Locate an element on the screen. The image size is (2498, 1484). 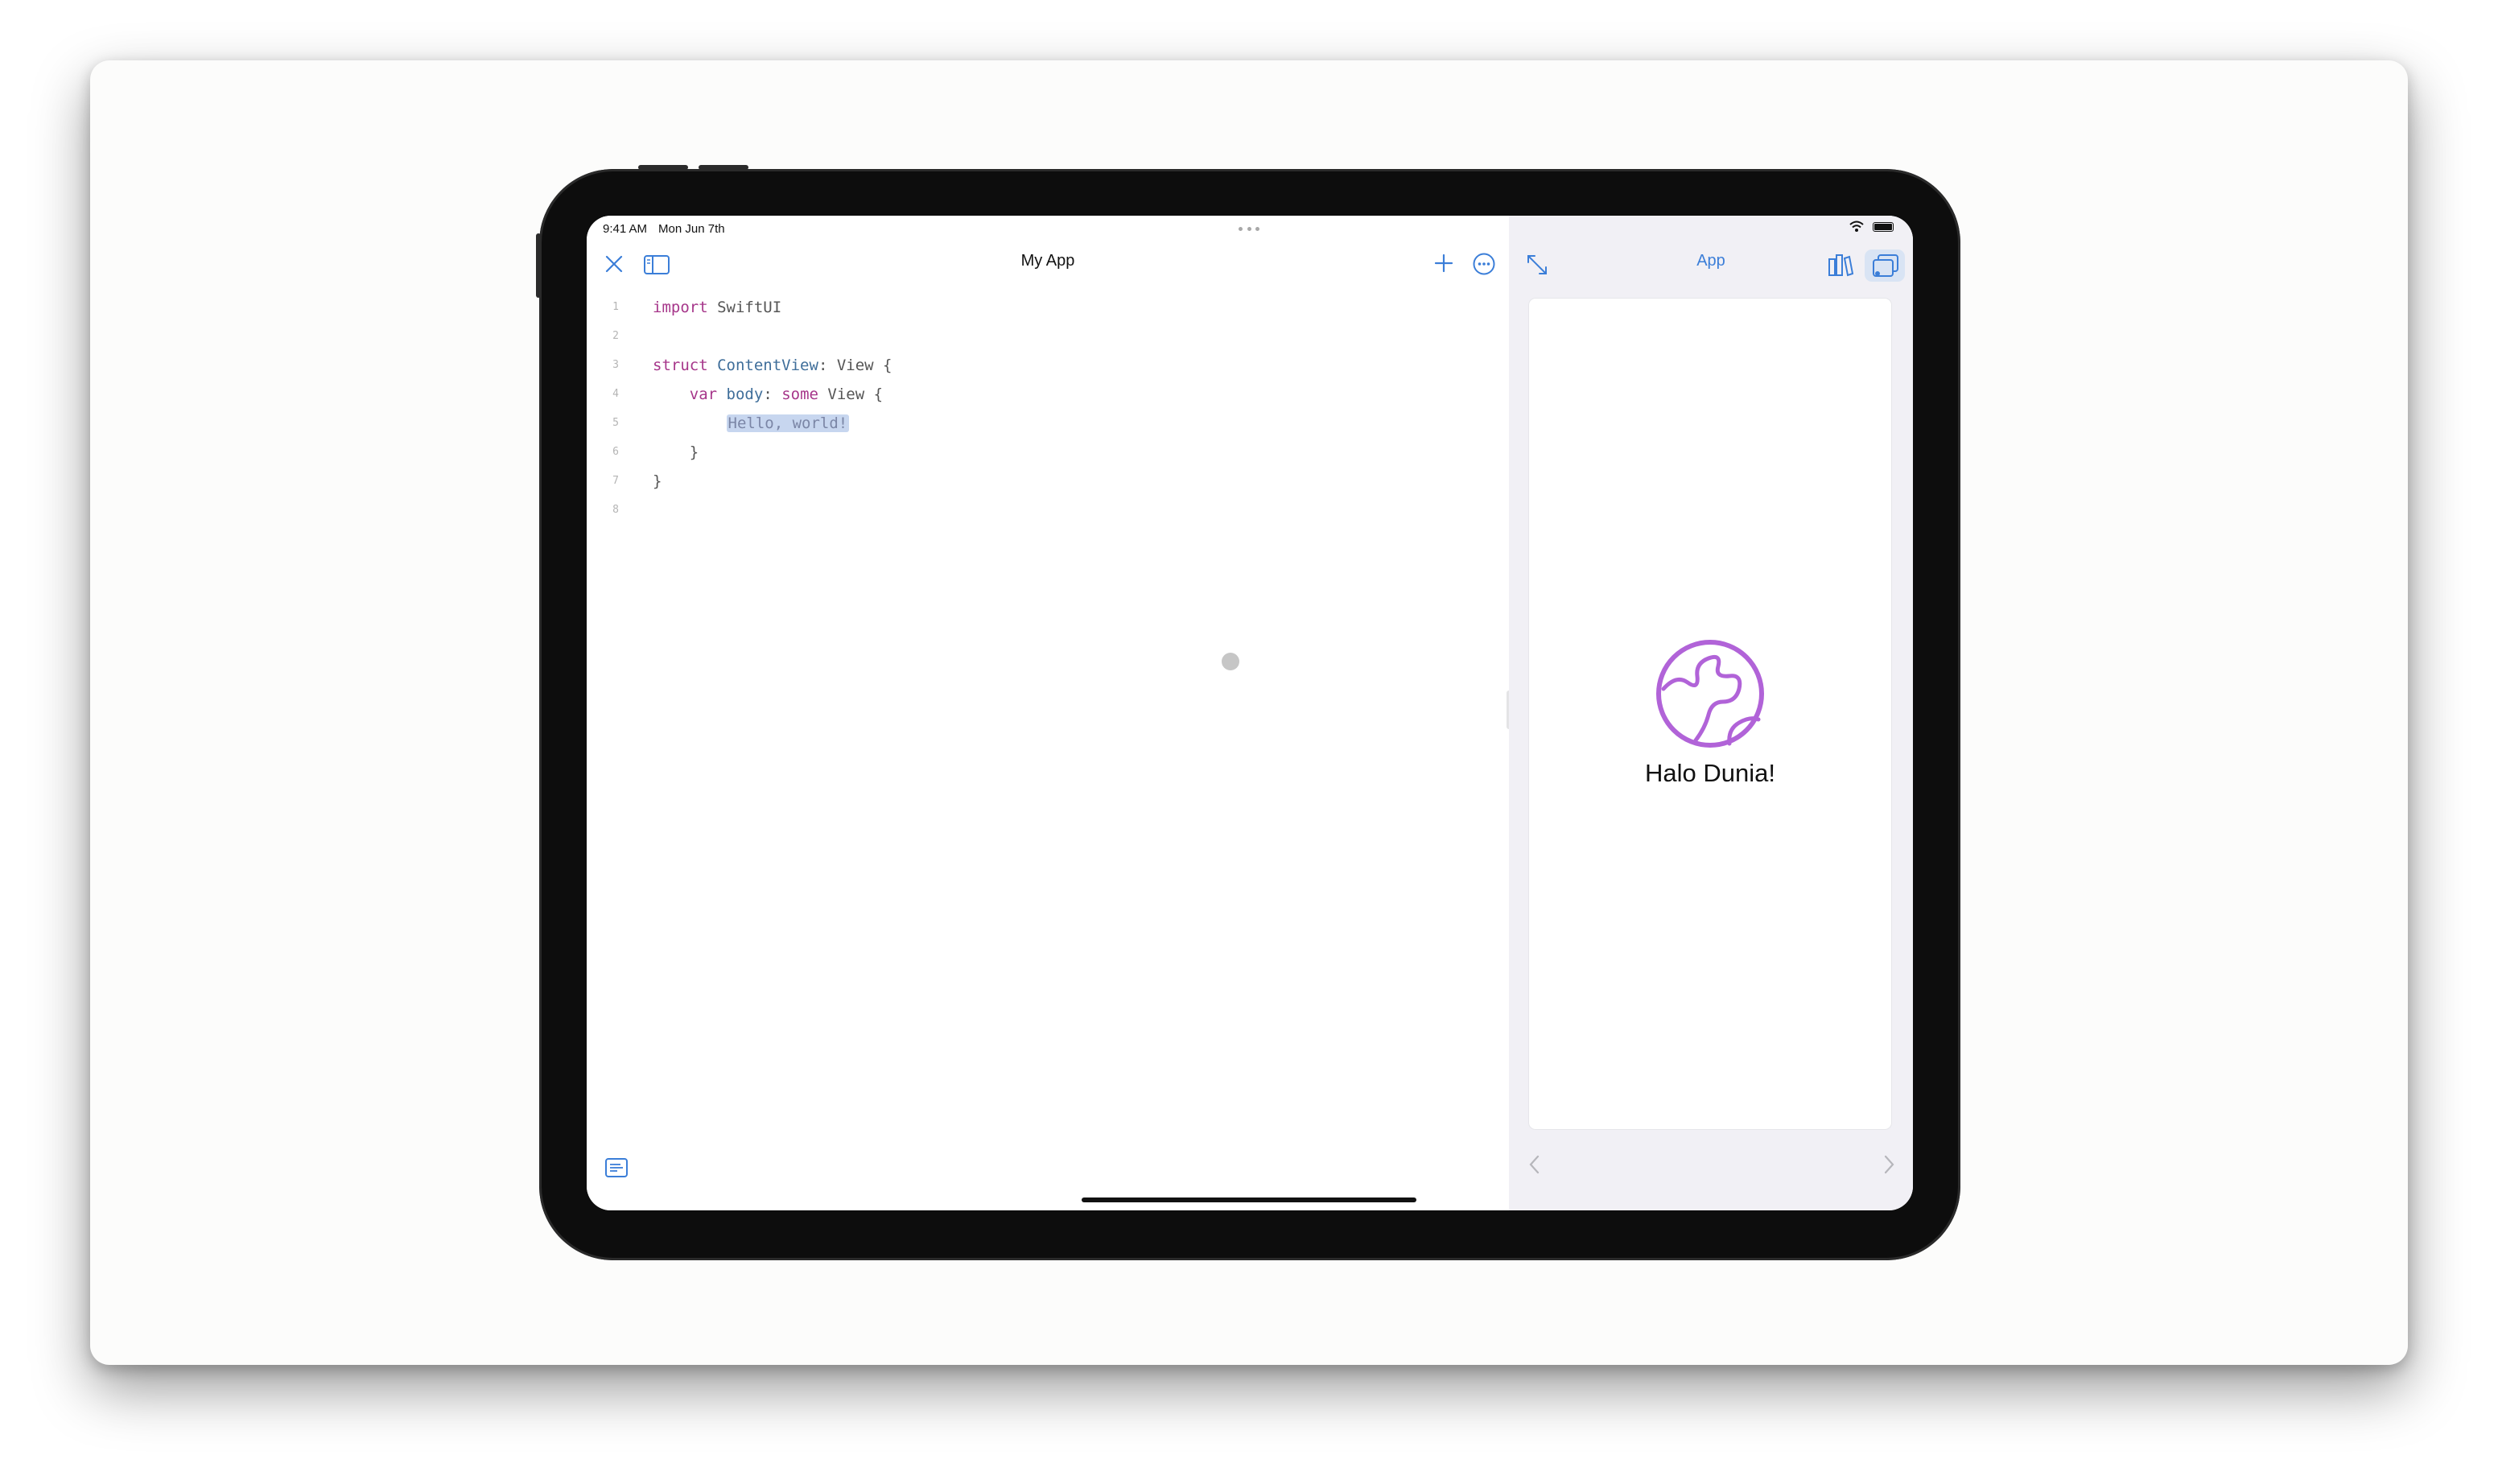
more-button is located at coordinates (1484, 266).